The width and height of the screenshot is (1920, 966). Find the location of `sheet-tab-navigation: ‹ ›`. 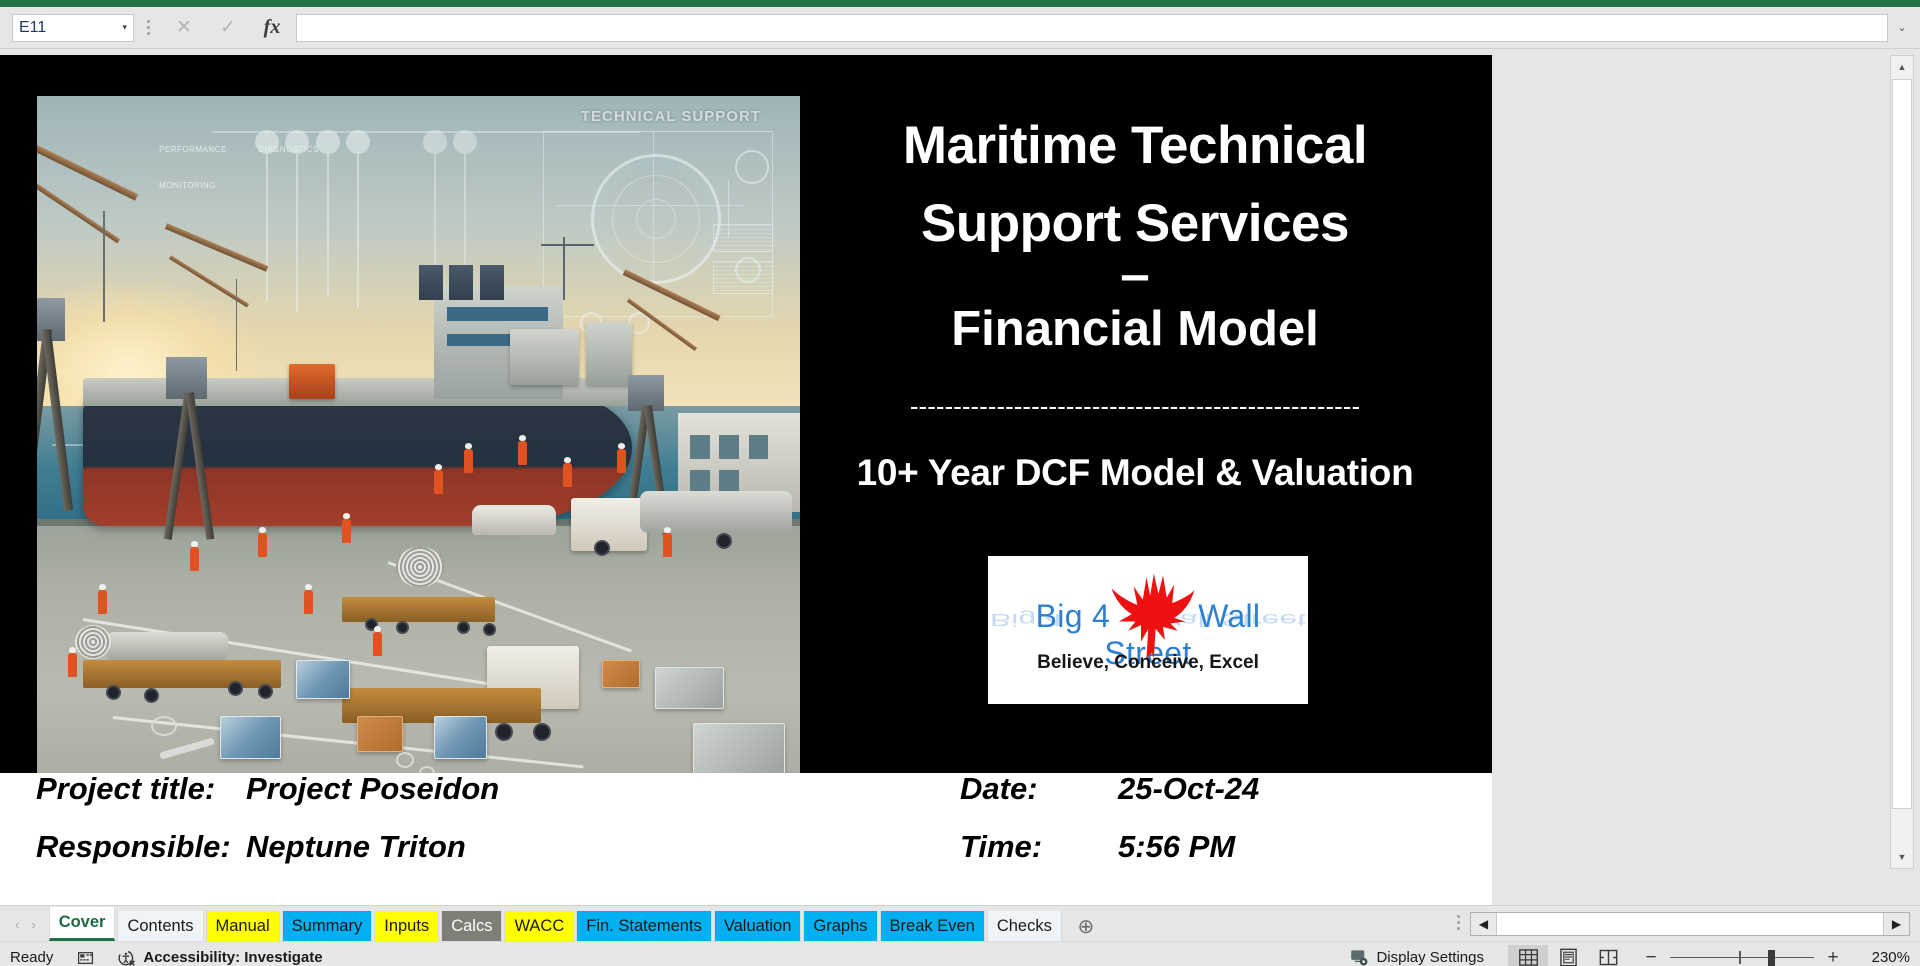

sheet-tab-navigation: ‹ › is located at coordinates (27, 924).